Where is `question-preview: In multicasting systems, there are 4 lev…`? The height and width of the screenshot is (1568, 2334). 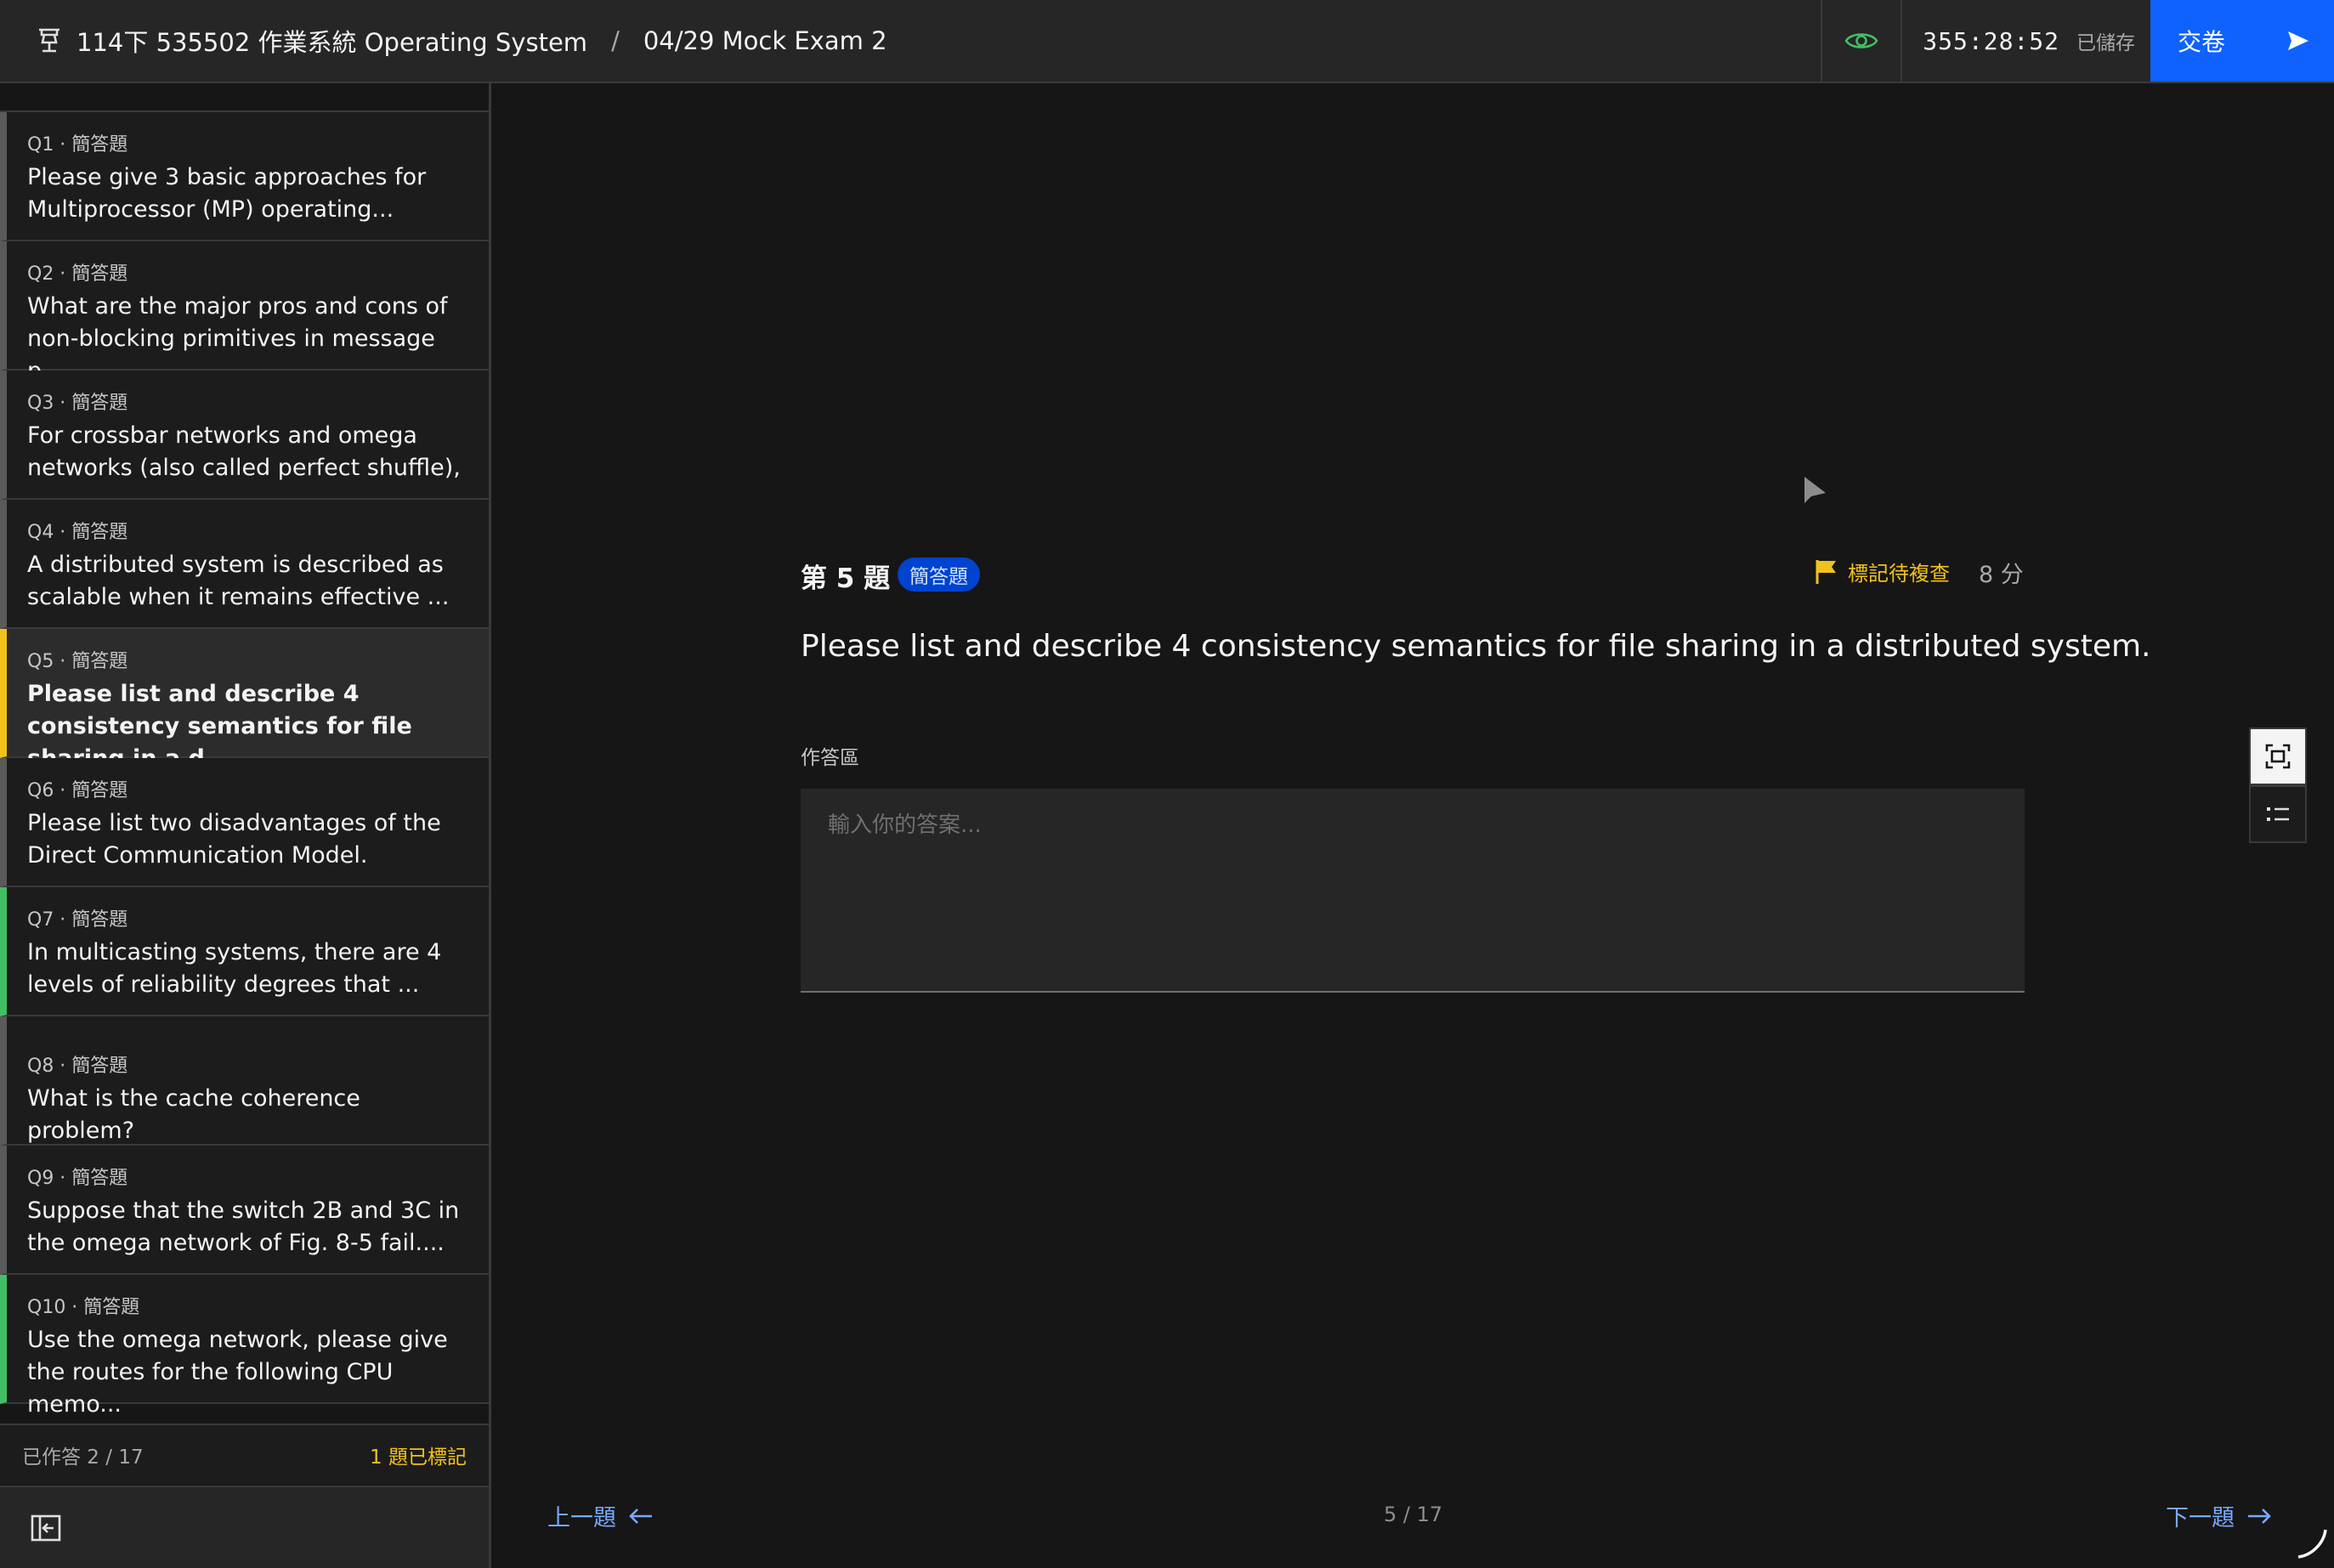 question-preview: In multicasting systems, there are 4 lev… is located at coordinates (234, 968).